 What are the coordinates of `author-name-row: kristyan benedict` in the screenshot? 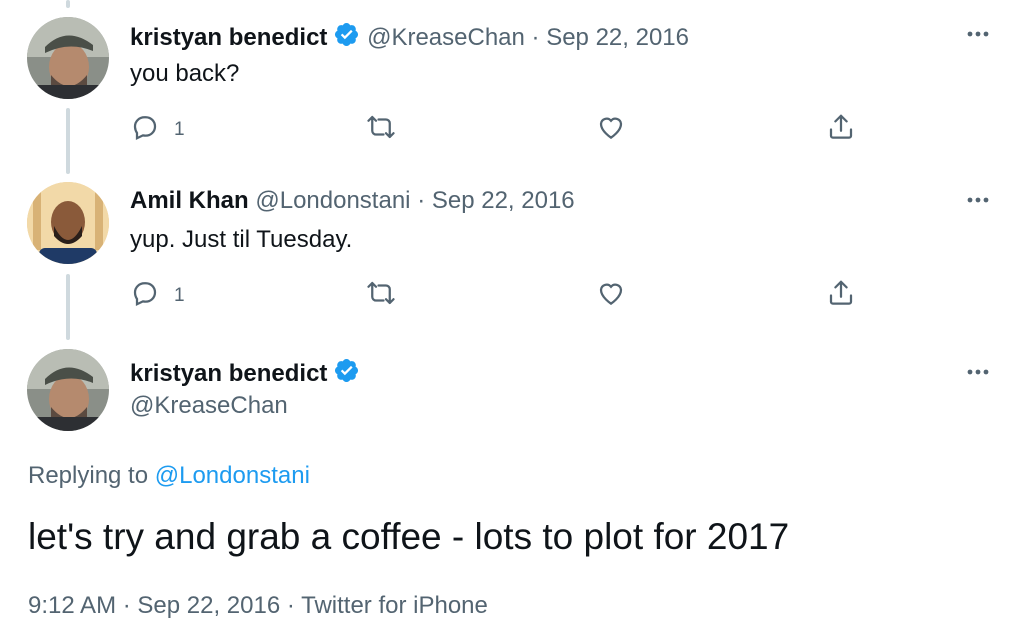 It's located at (245, 374).